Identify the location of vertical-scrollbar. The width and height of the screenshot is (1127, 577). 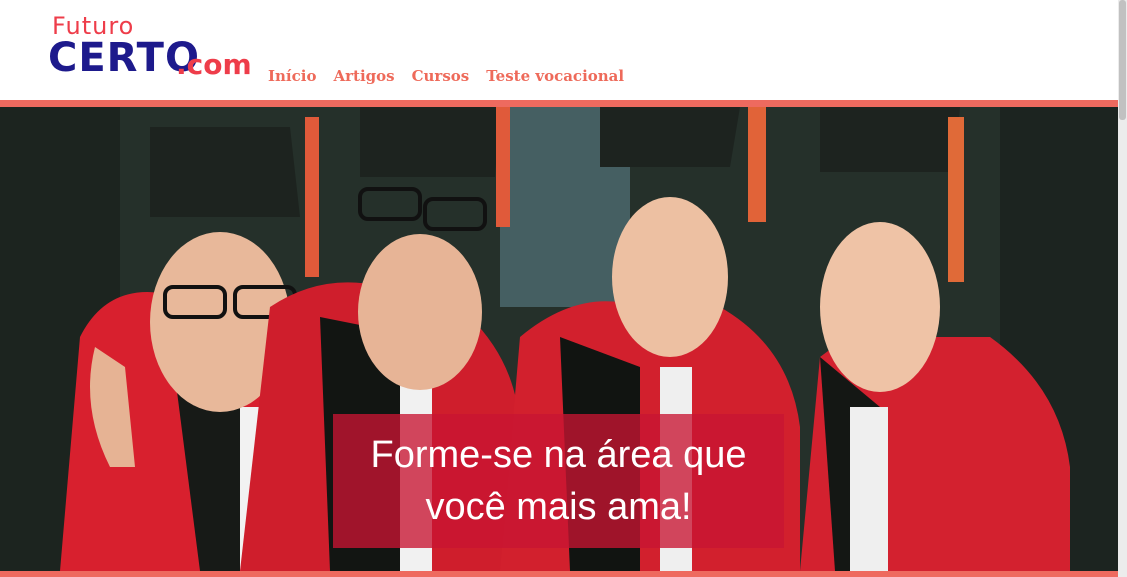
(1122, 288).